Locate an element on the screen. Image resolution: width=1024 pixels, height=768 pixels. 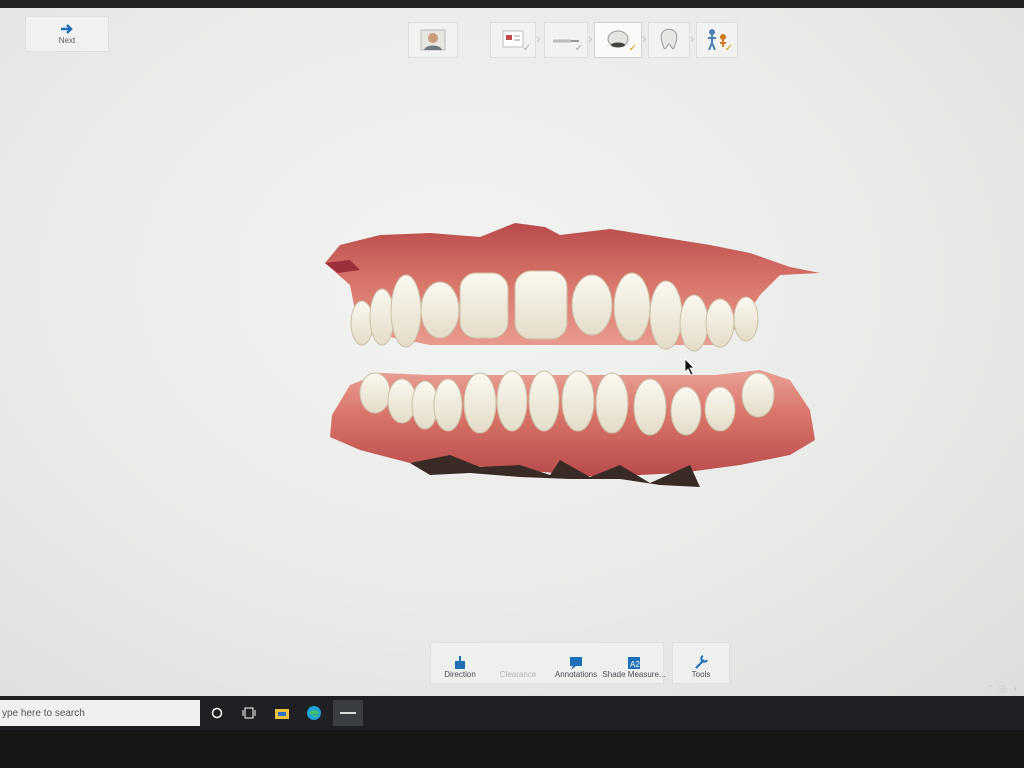
task-view-icon is located at coordinates (249, 713).